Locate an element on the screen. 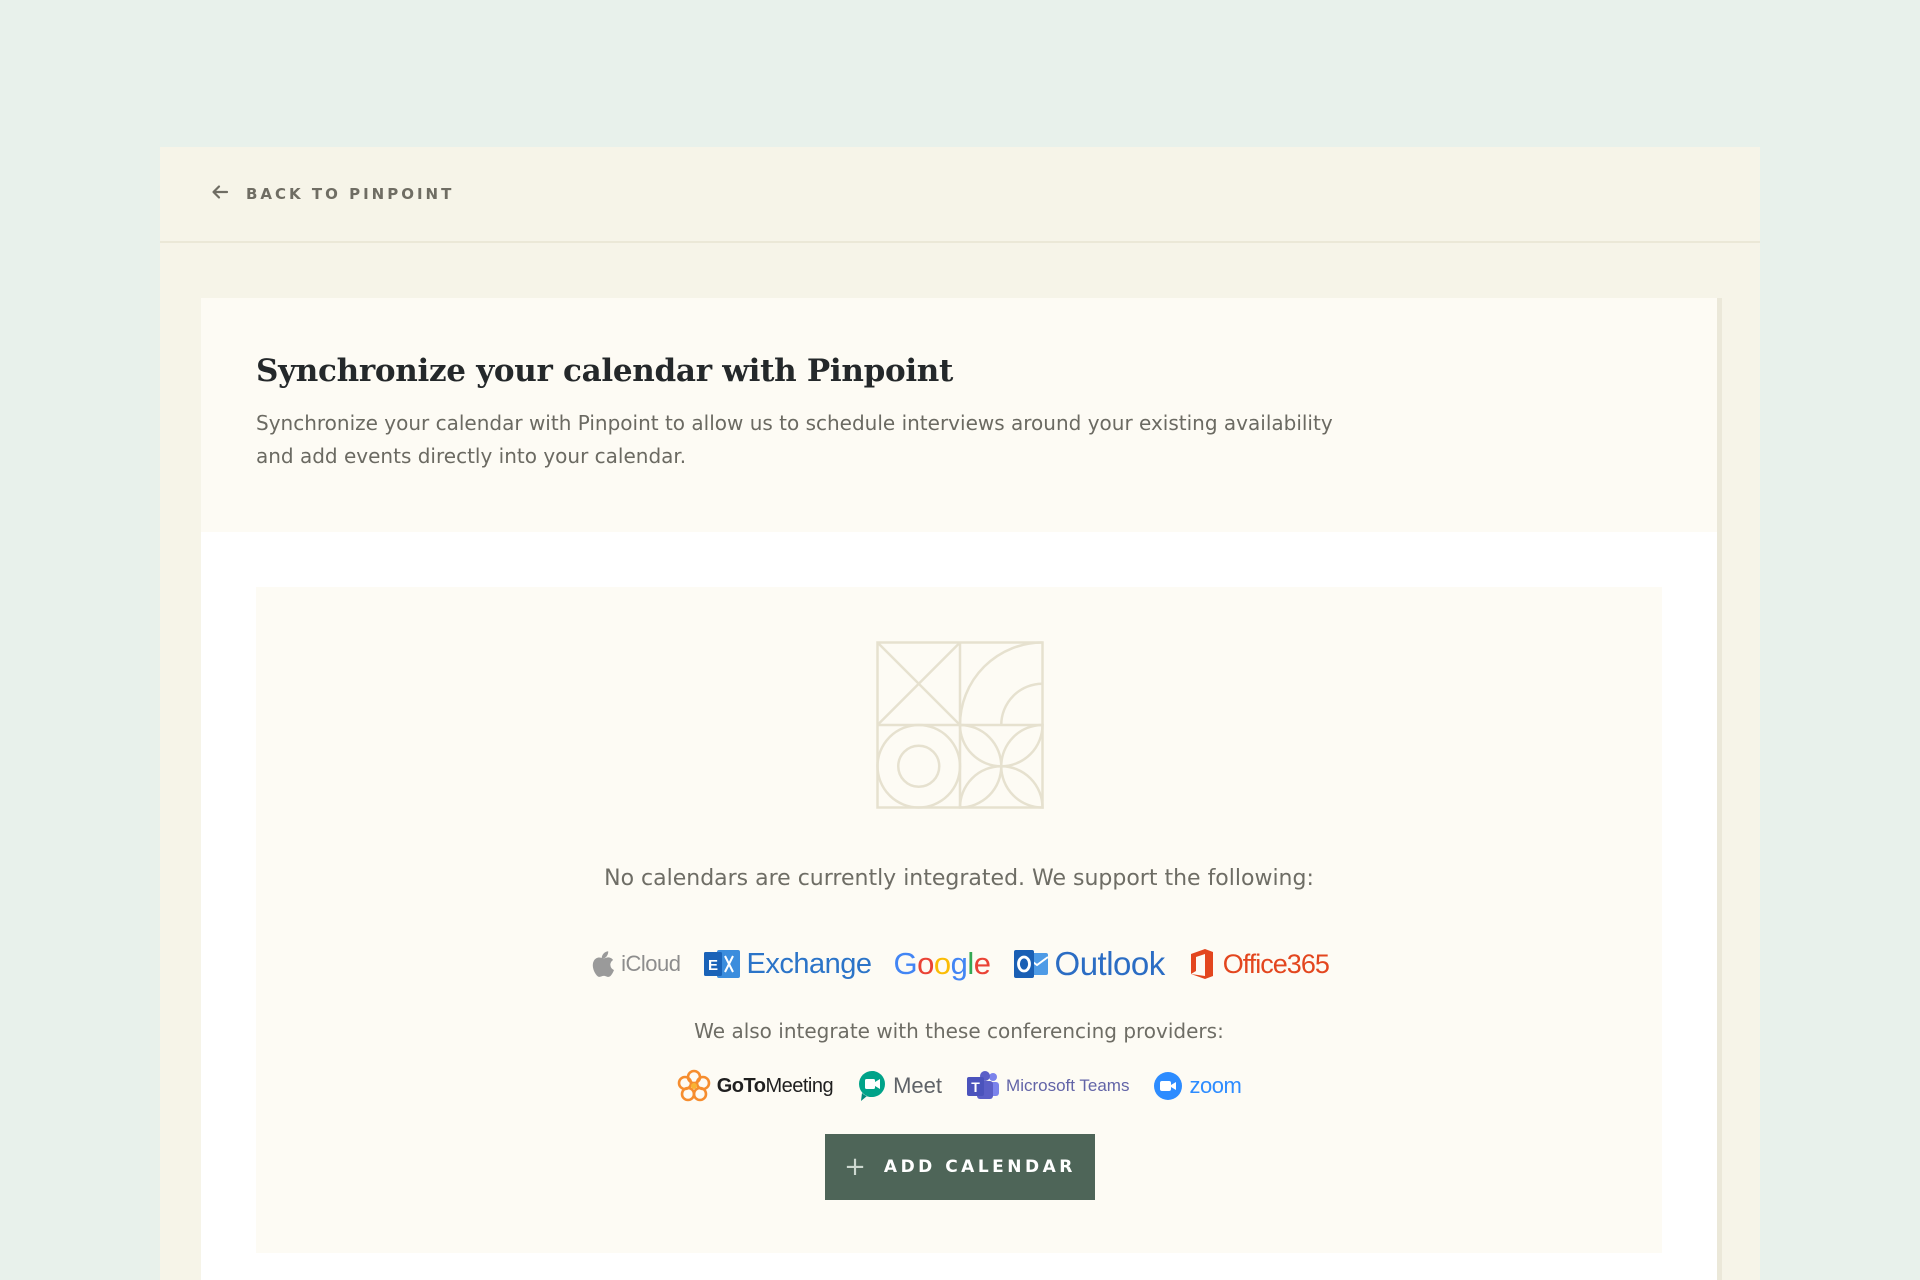 This screenshot has width=1920, height=1280. teams-icon: T is located at coordinates (983, 1085).